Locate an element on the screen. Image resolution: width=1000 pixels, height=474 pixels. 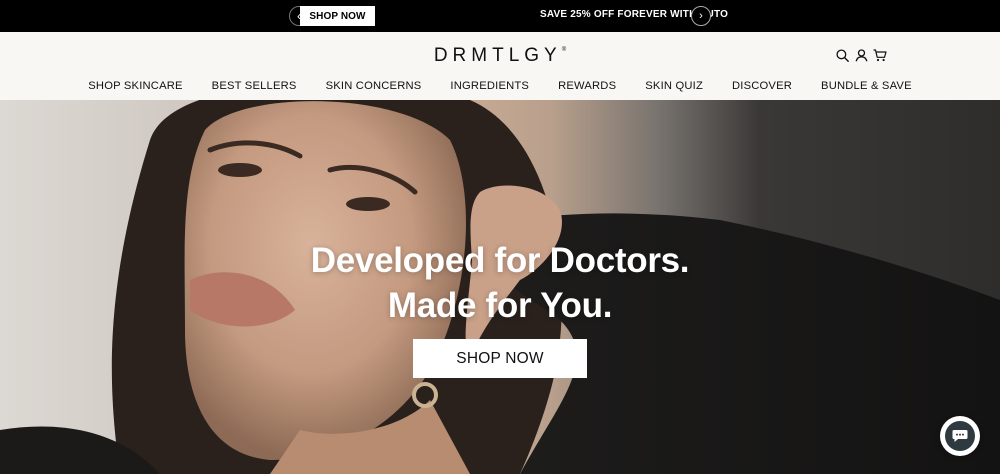
header-icons is located at coordinates (861, 55).